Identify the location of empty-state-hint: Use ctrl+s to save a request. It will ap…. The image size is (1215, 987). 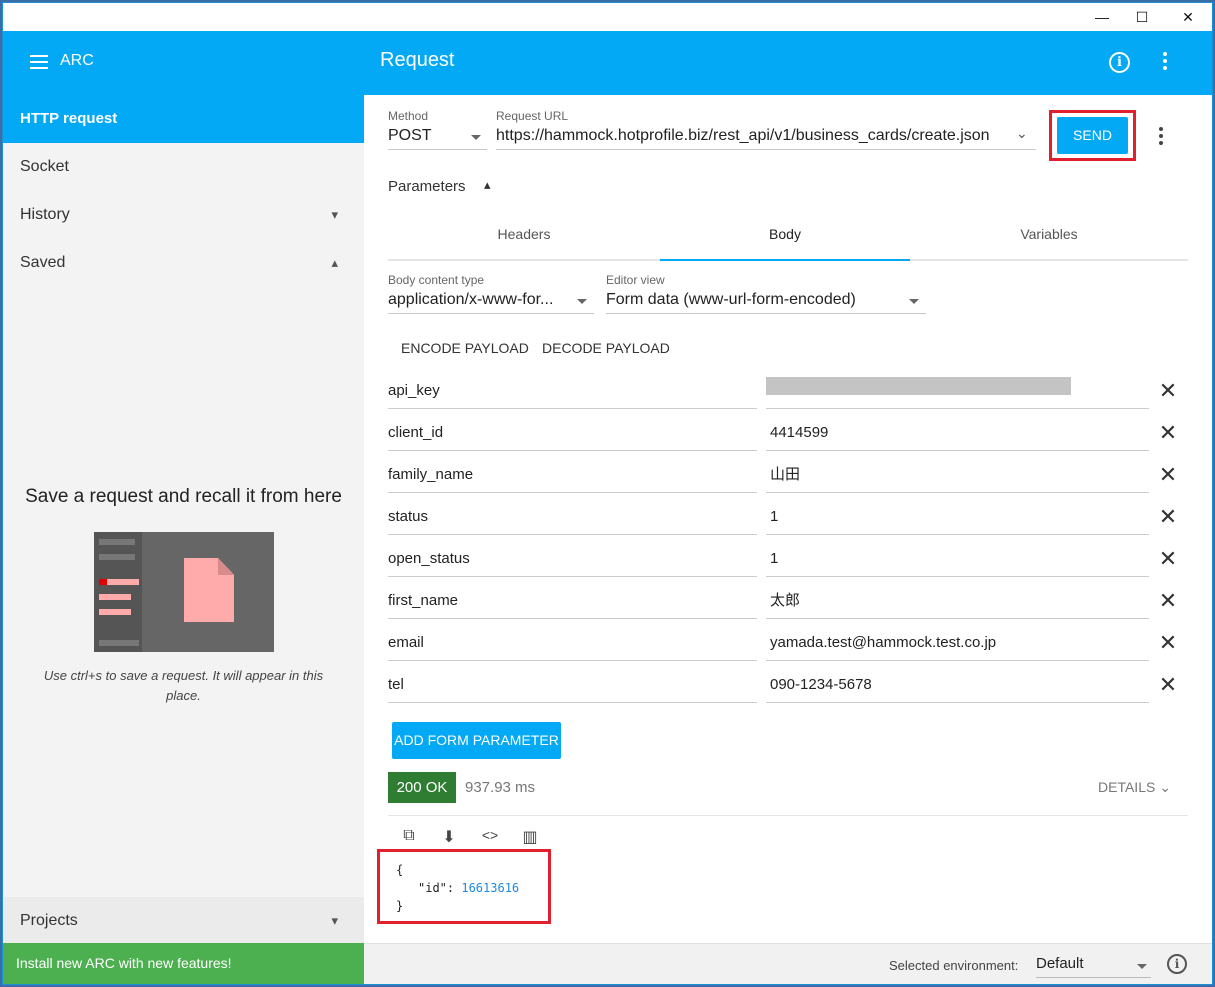
(183, 685).